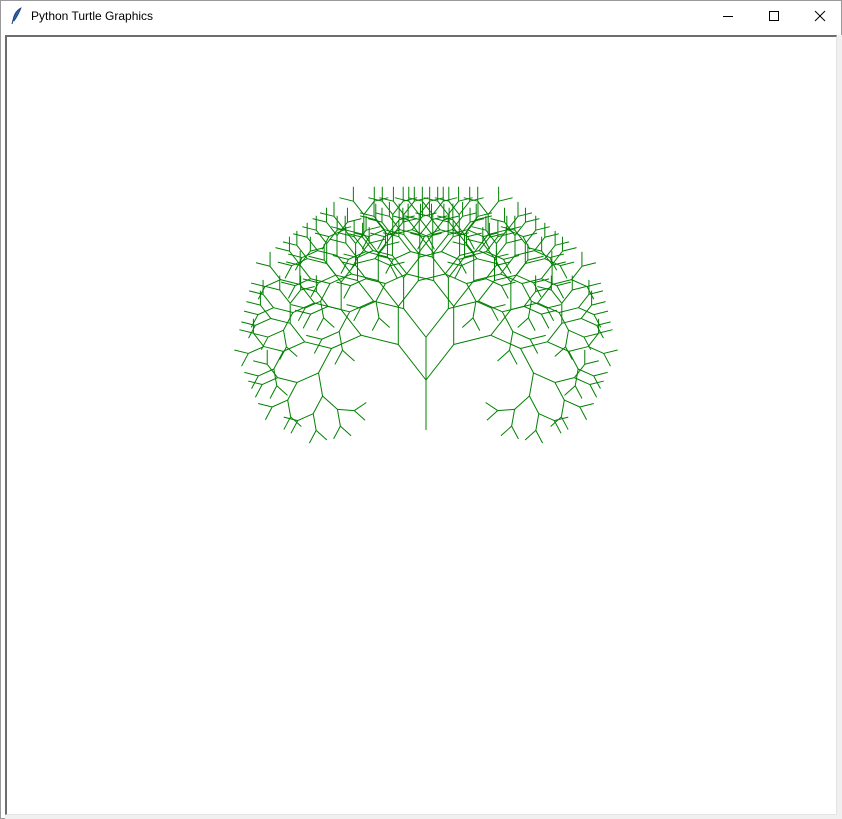  What do you see at coordinates (774, 16) in the screenshot?
I see `maximize-button` at bounding box center [774, 16].